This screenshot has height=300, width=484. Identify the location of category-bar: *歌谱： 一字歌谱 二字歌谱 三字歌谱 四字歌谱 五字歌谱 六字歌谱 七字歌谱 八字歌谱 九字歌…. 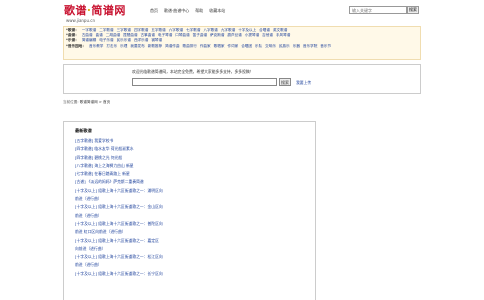
(242, 43).